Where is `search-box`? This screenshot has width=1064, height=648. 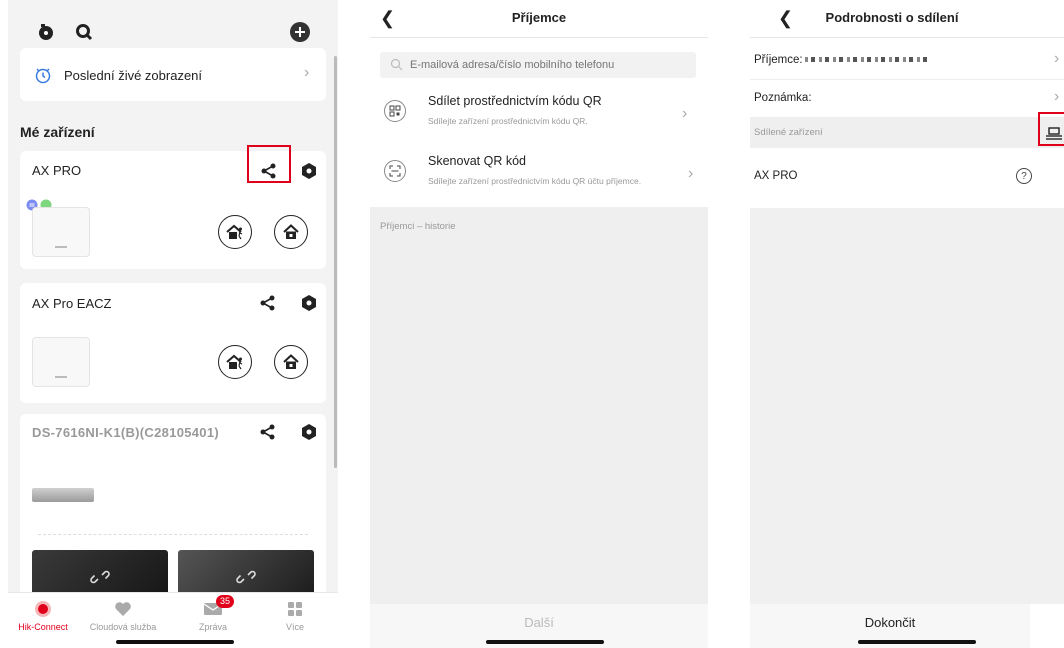 search-box is located at coordinates (538, 65).